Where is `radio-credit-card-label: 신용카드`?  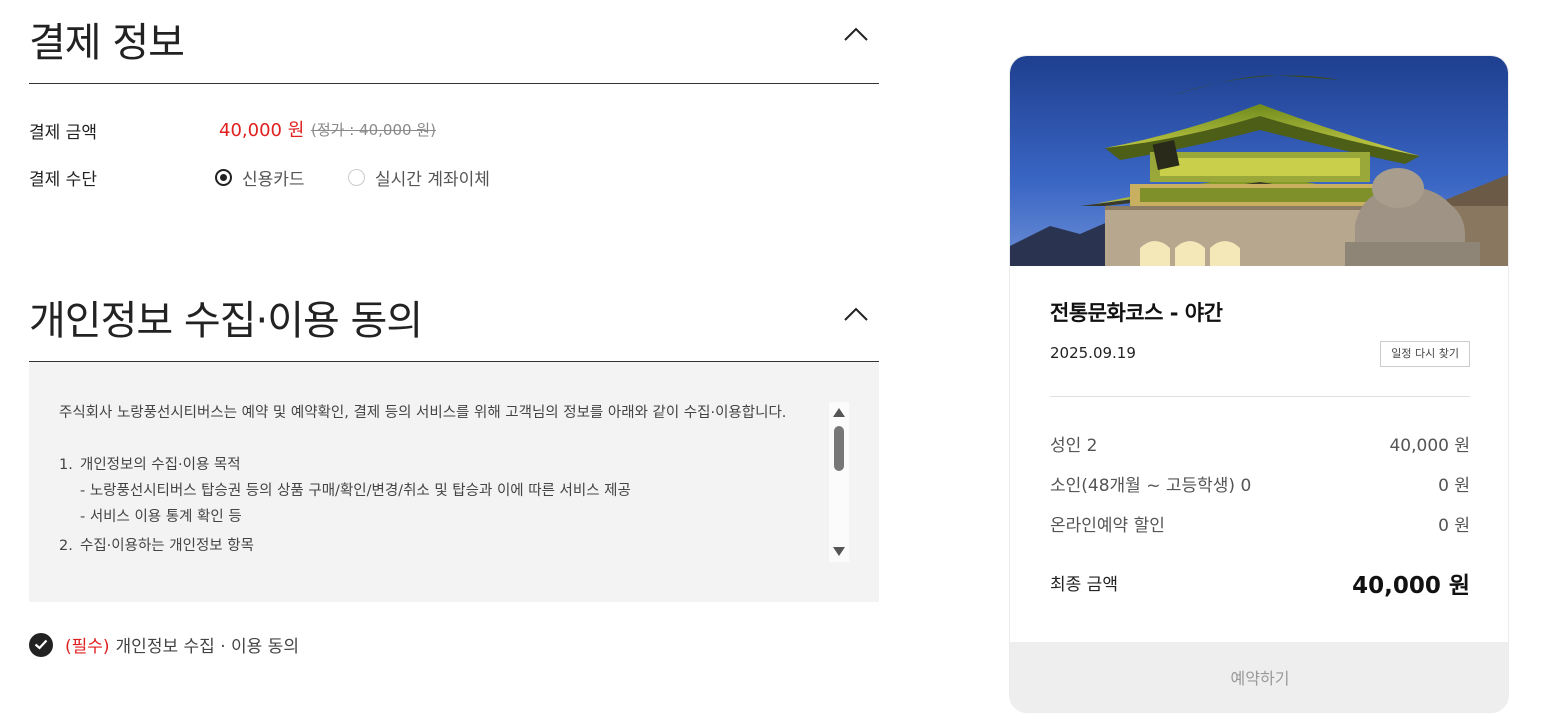
radio-credit-card-label: 신용카드 is located at coordinates (273, 180).